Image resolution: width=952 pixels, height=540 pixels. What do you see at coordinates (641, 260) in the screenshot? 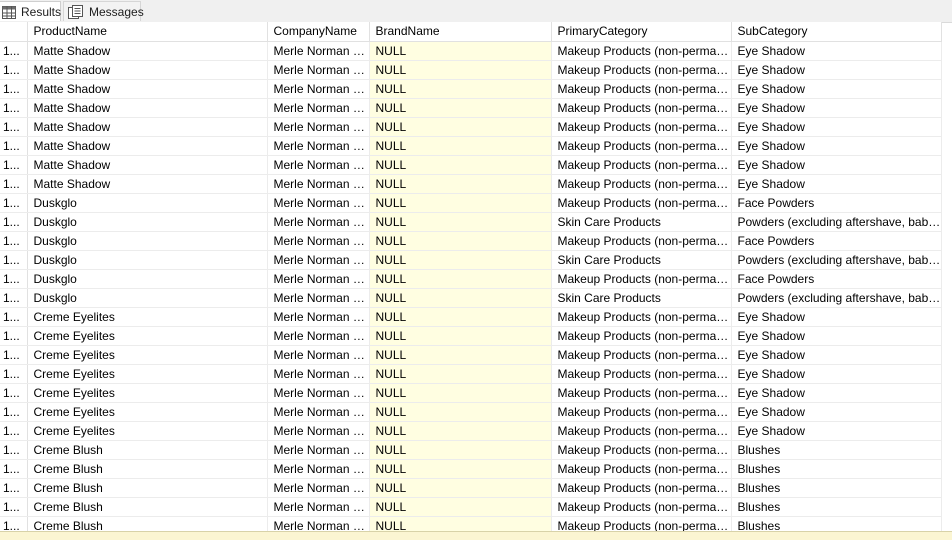
I see `primary-category-cell: Skin Care Products` at bounding box center [641, 260].